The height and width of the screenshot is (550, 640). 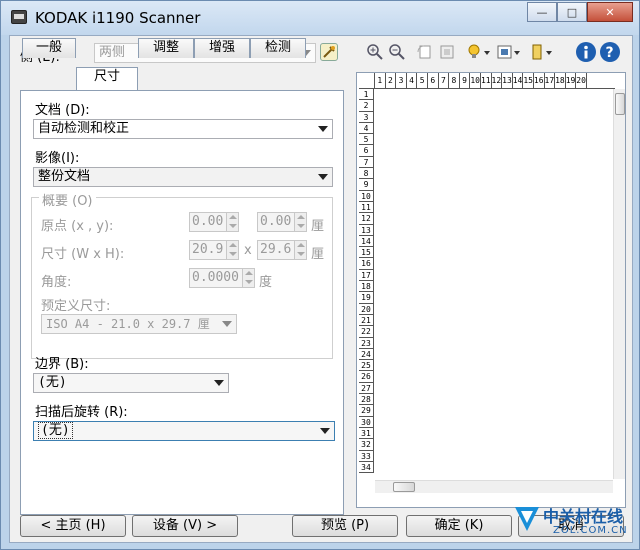 What do you see at coordinates (590, 530) in the screenshot?
I see `watermark-url: ZOL.COM.CN` at bounding box center [590, 530].